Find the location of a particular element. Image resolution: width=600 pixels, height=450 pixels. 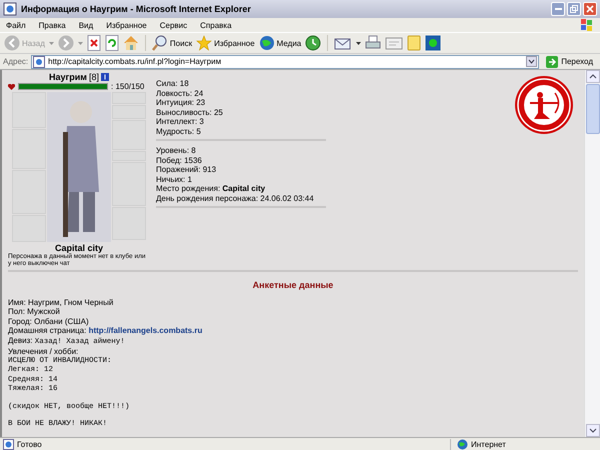

stat-line: Ловкость: 24 is located at coordinates (180, 93).